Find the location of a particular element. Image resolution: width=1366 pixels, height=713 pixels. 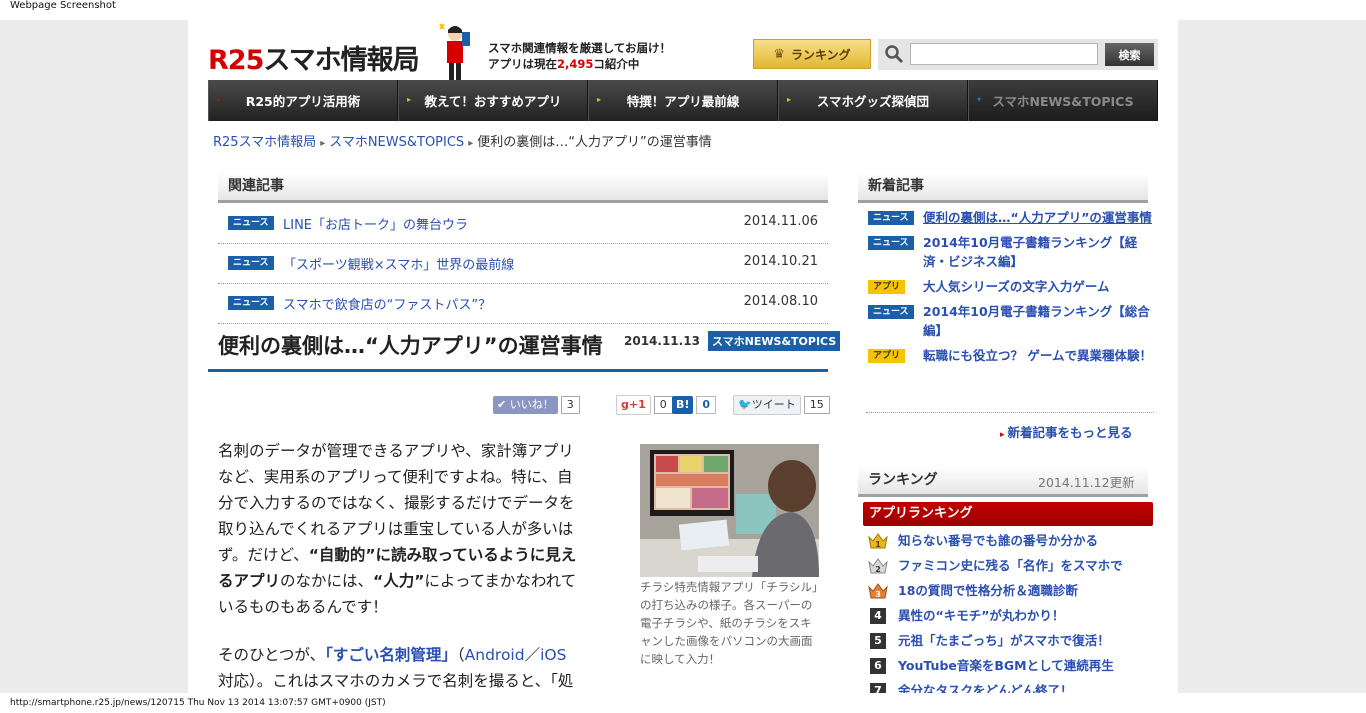

rank-3-label: 3 is located at coordinates (878, 594).